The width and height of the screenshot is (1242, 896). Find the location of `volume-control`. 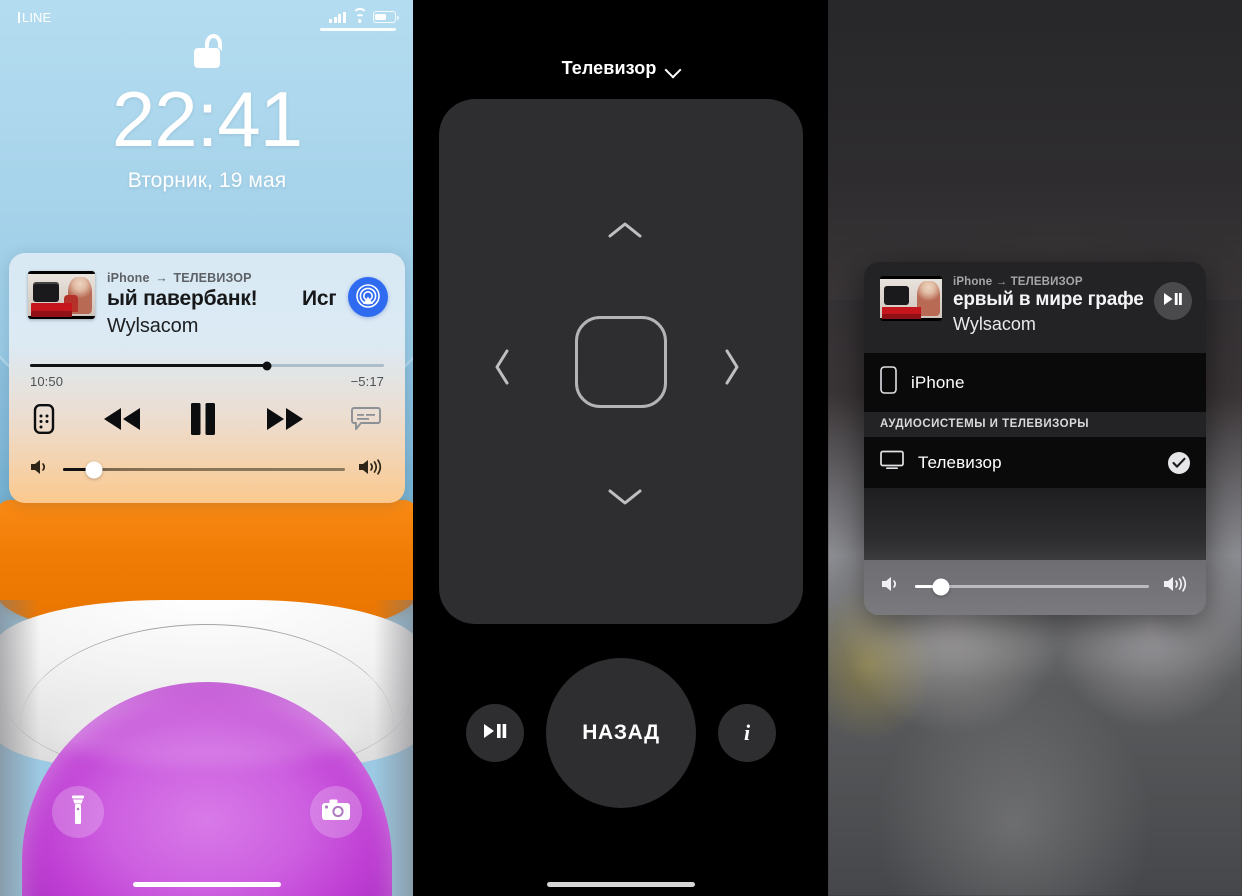

volume-control is located at coordinates (207, 469).